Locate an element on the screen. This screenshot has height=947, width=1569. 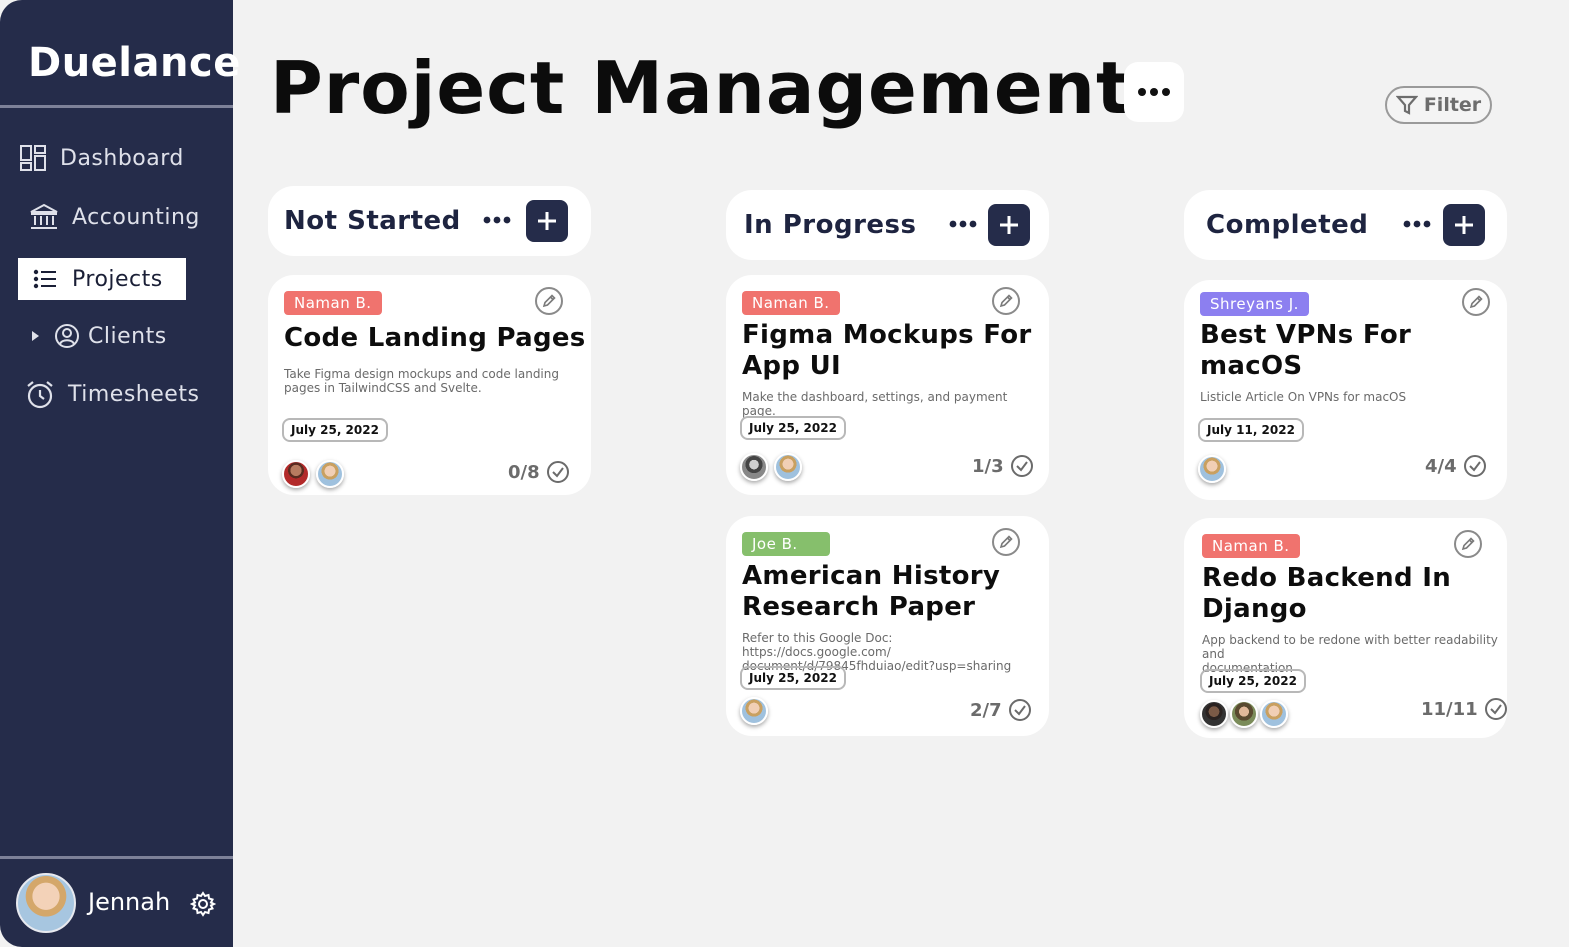
progress-count: 4/4 is located at coordinates (1441, 466).